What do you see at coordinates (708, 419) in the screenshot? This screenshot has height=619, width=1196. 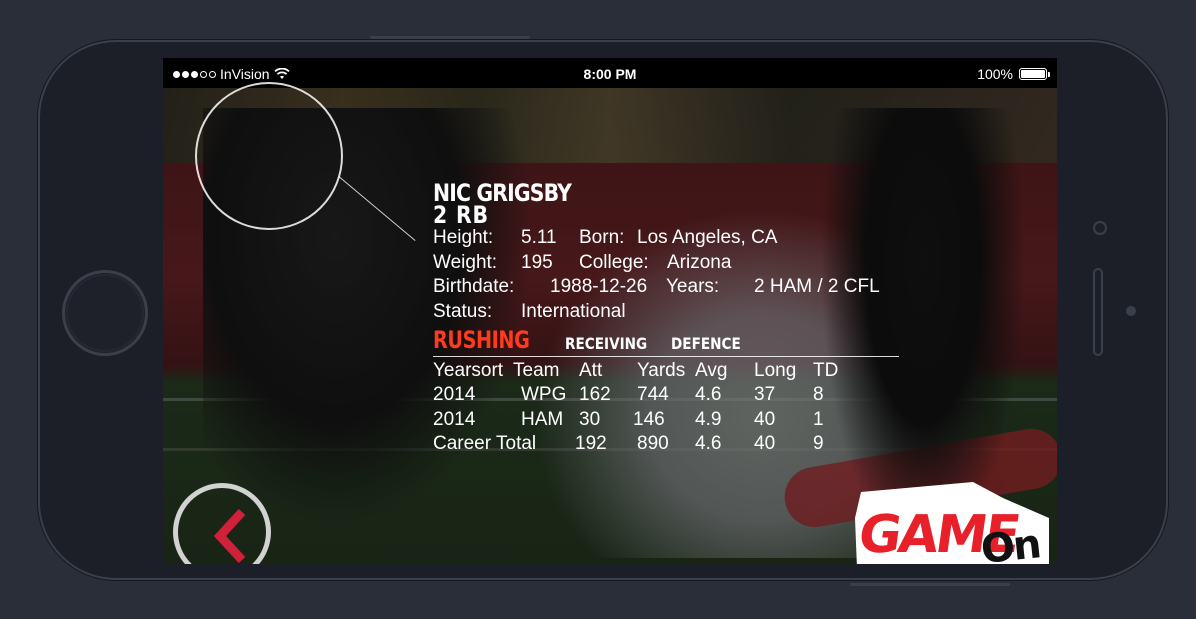 I see `cell-avg: 4.9` at bounding box center [708, 419].